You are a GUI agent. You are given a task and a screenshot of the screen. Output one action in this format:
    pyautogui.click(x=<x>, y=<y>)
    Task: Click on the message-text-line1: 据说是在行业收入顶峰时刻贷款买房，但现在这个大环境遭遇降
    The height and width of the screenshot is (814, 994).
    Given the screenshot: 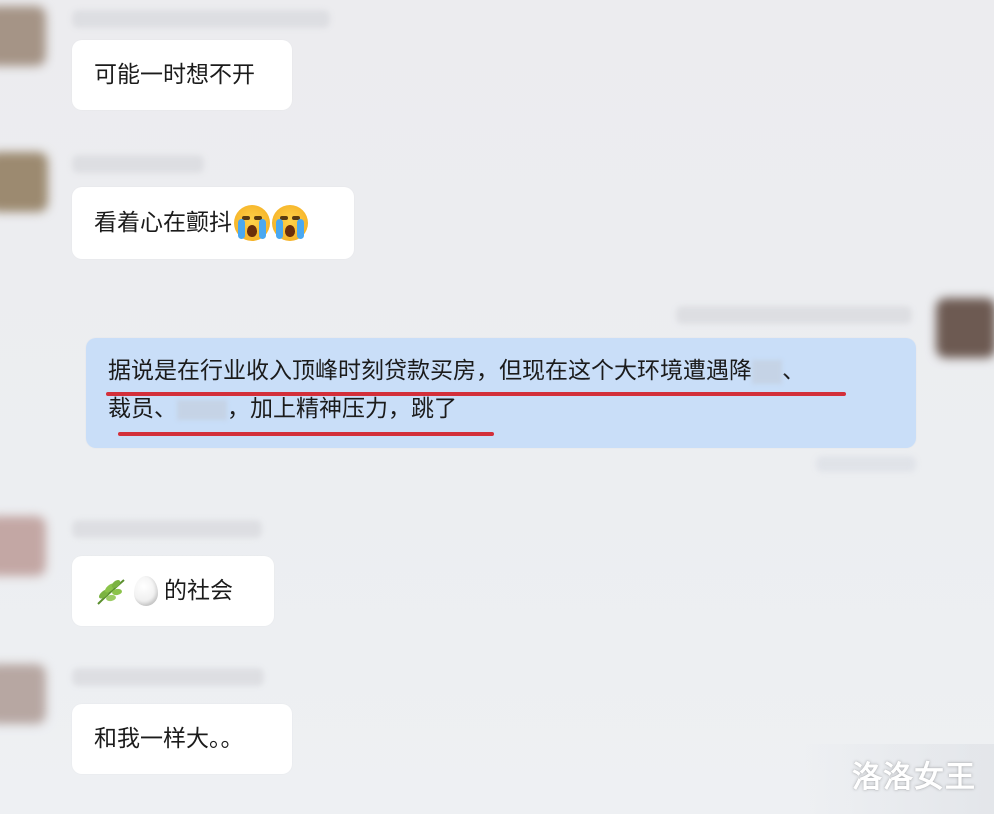 What is the action you would take?
    pyautogui.click(x=430, y=371)
    